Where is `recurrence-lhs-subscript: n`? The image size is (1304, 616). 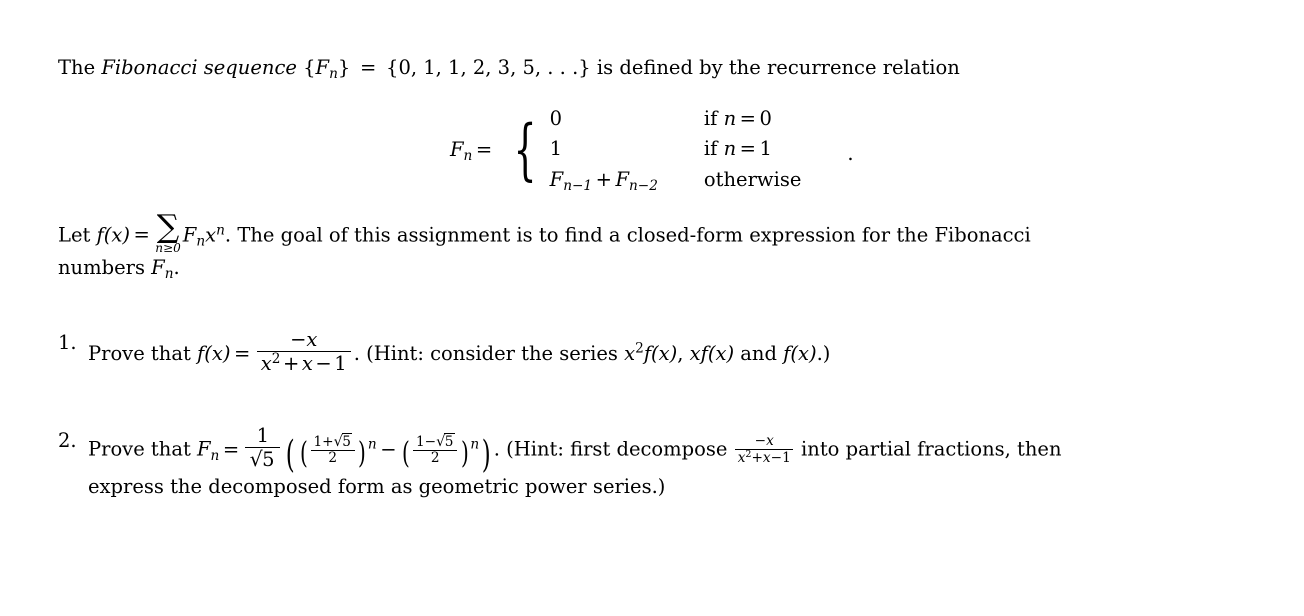
recurrence-lhs-subscript: n is located at coordinates (468, 155).